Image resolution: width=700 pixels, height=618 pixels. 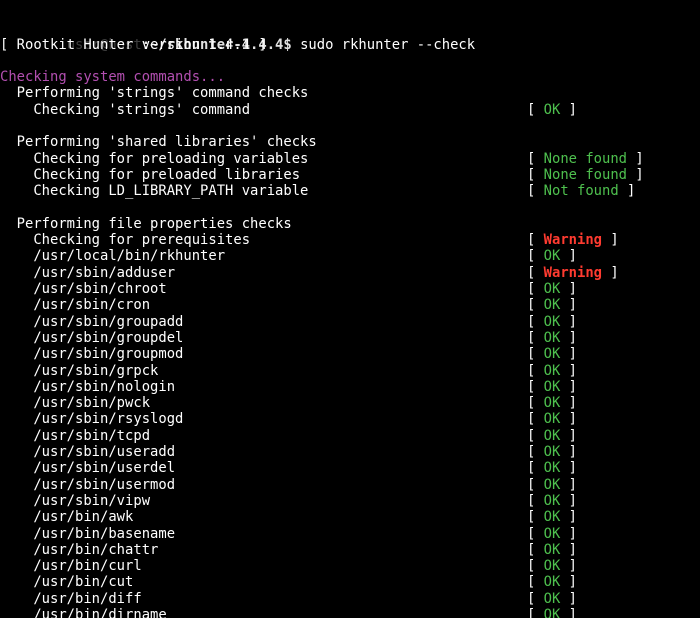 What do you see at coordinates (350, 322) in the screenshot?
I see `check-row: /usr/sbin/groupadd [ OK ]` at bounding box center [350, 322].